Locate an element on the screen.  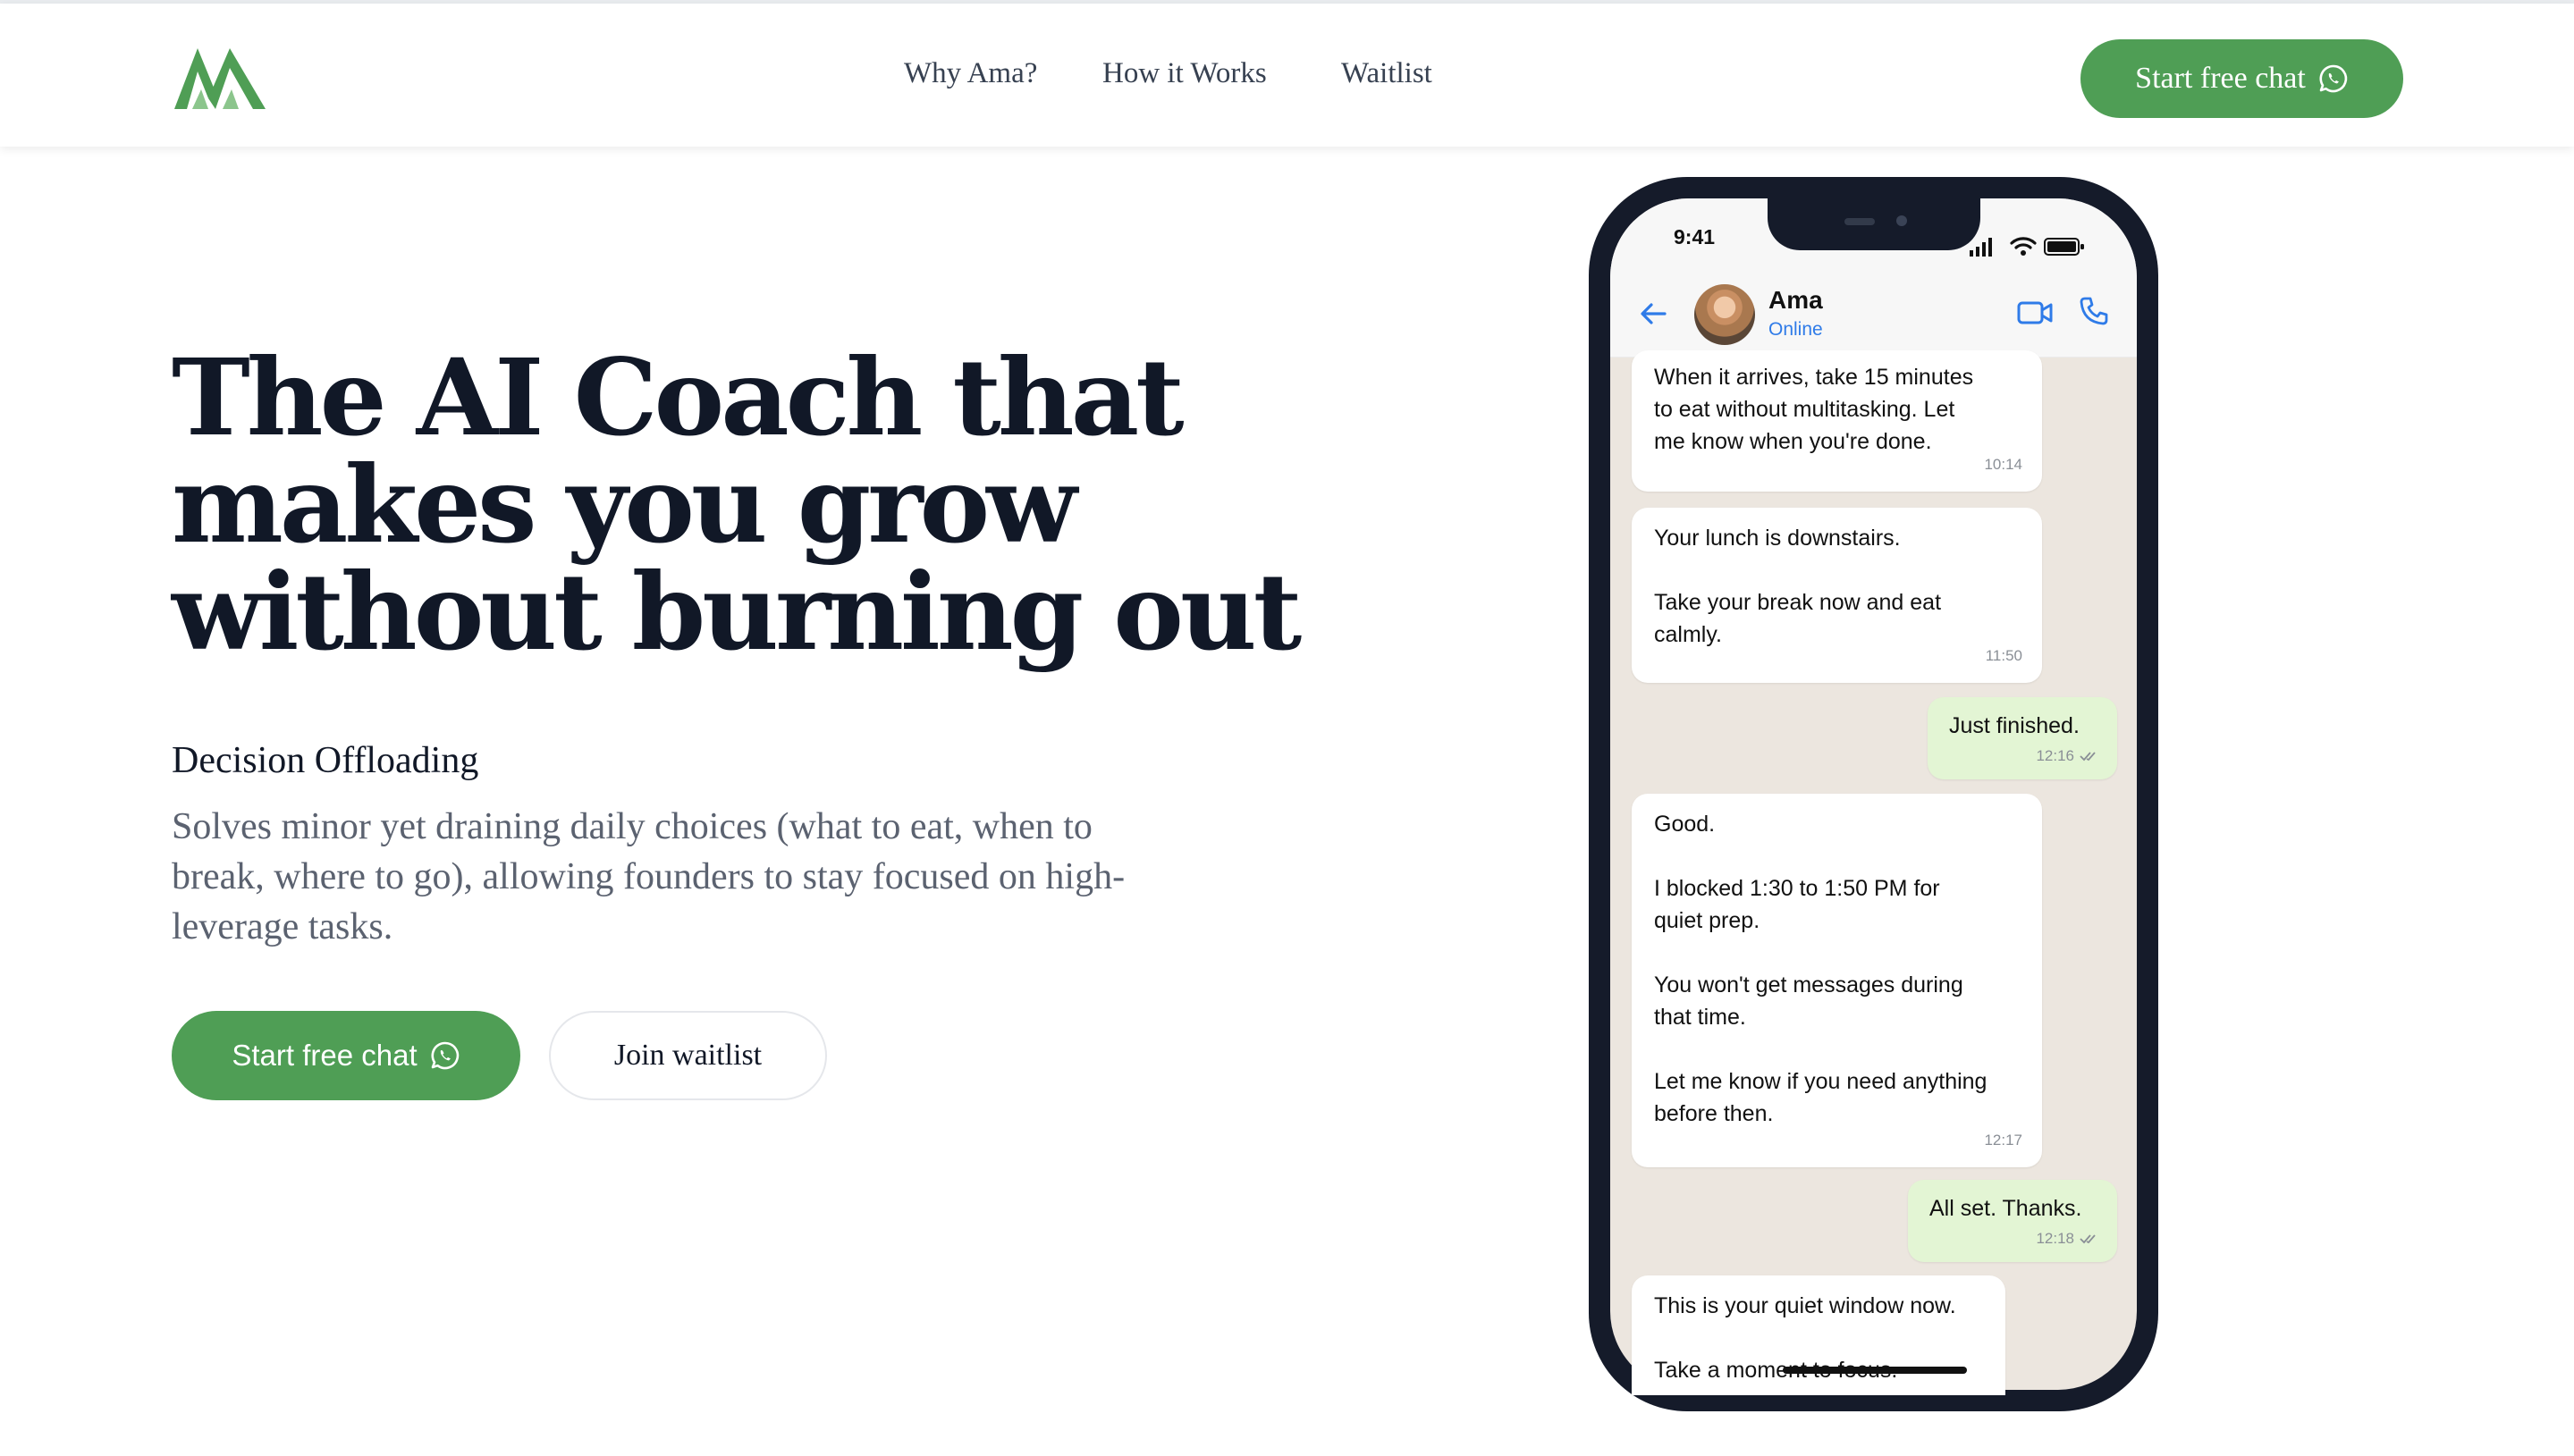
hero-title-line-1: The AI Coach that is located at coordinates (679, 397).